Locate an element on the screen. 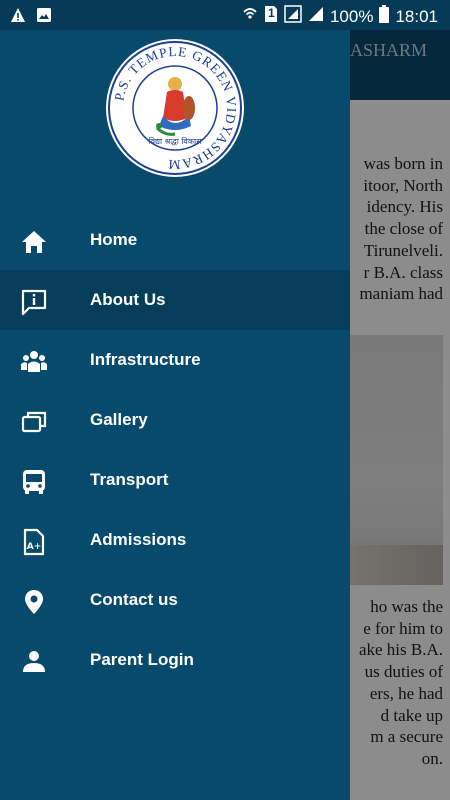 The image size is (450, 800). cell-signal-icon is located at coordinates (316, 16).